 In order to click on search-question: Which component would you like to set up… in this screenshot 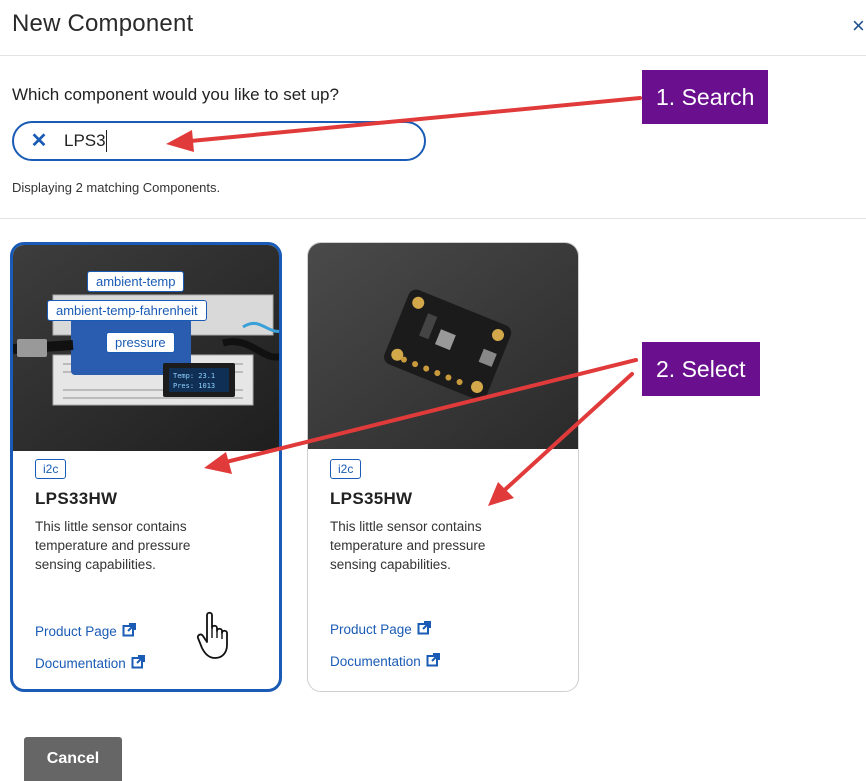, I will do `click(175, 94)`.